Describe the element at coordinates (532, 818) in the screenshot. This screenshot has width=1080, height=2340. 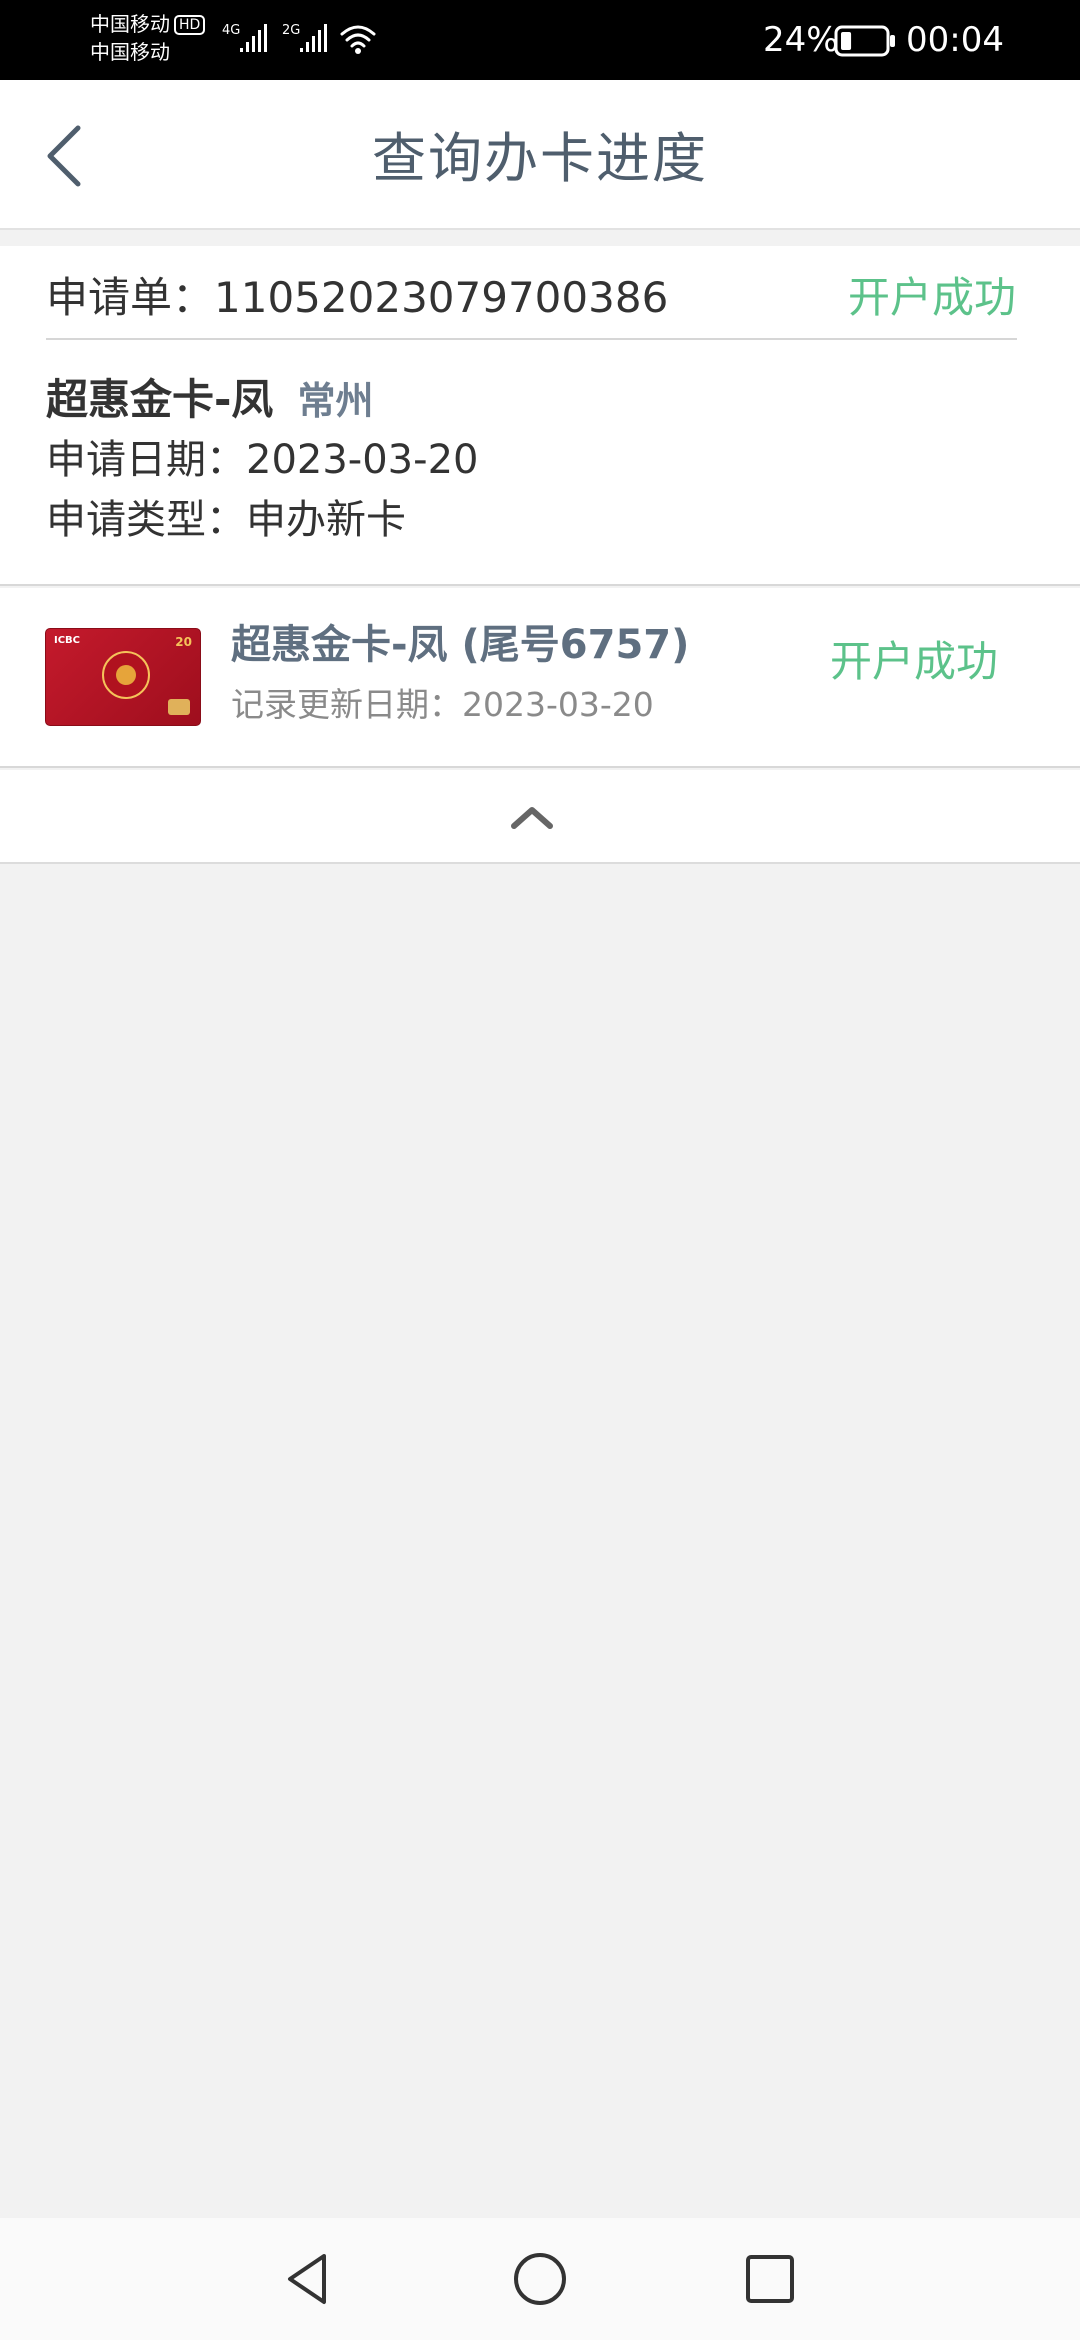
I see `chevron-up-icon` at that location.